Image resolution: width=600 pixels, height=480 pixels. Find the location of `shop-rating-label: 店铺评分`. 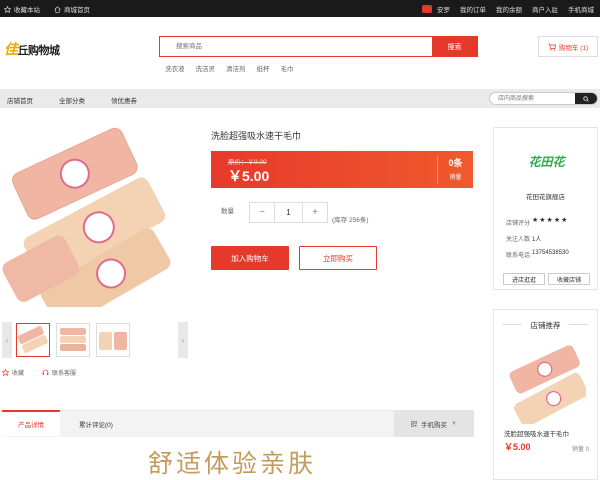

shop-rating-label: 店铺评分 is located at coordinates (518, 224).